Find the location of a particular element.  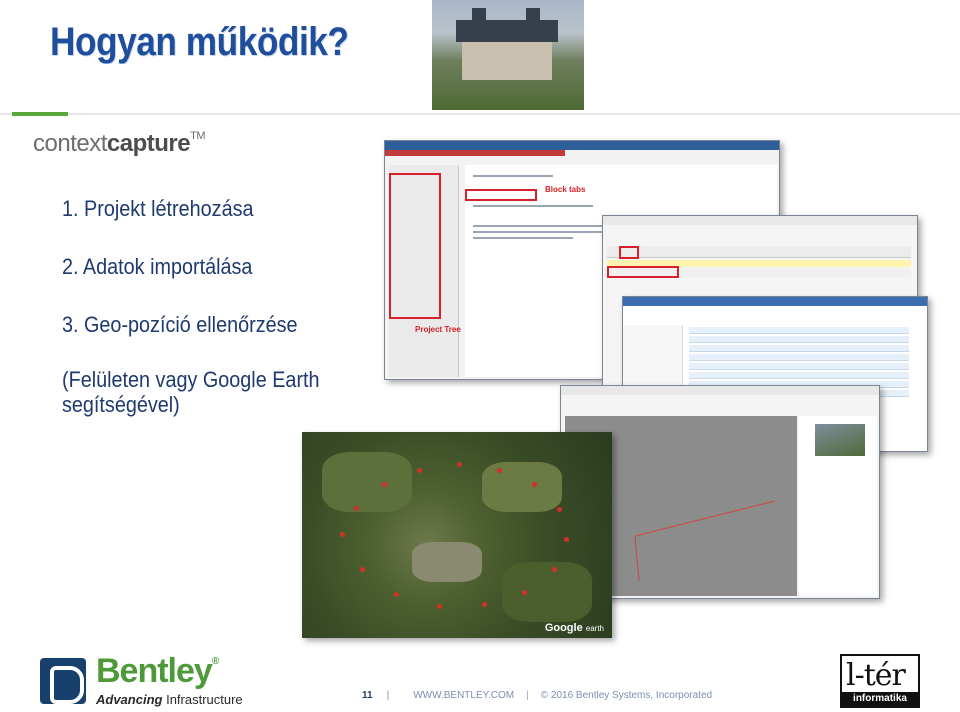

step-item: 2. Adatok importálása is located at coordinates (157, 266).